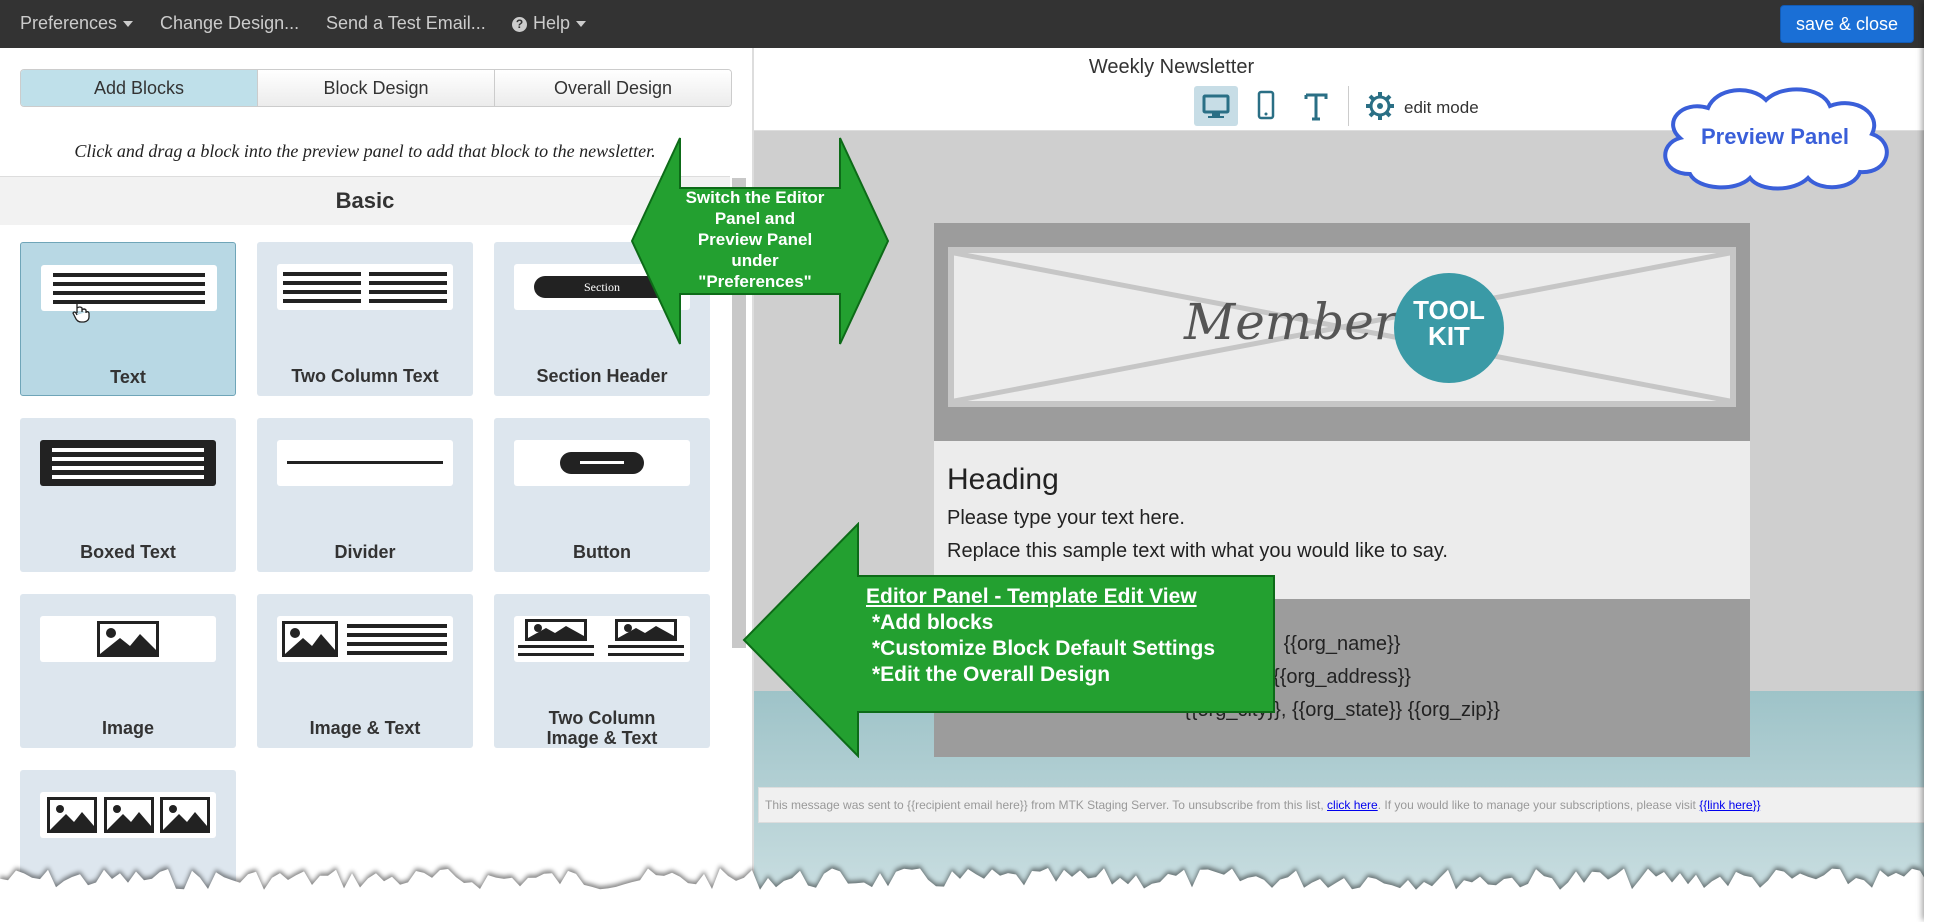 Image resolution: width=1944 pixels, height=922 pixels. I want to click on switch-line-5: "Preferences", so click(755, 281).